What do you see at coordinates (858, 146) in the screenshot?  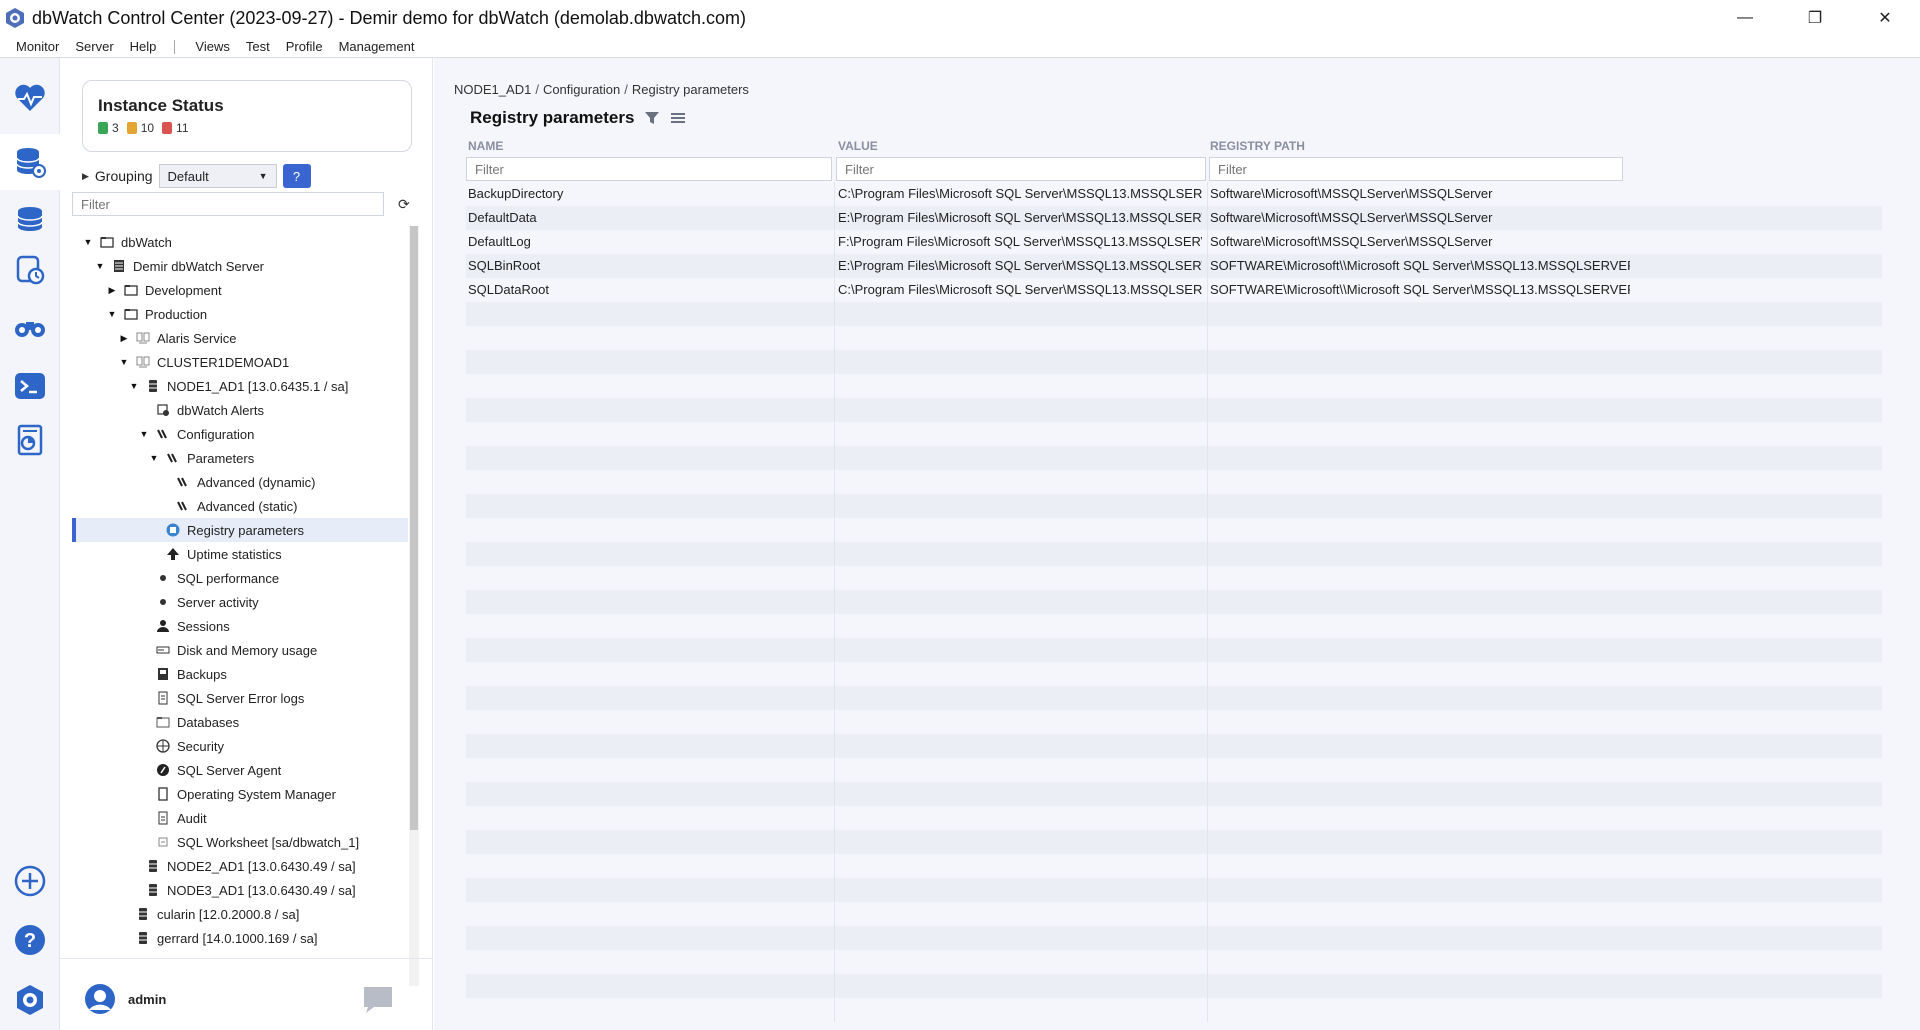 I see `column-header-value: VALUE` at bounding box center [858, 146].